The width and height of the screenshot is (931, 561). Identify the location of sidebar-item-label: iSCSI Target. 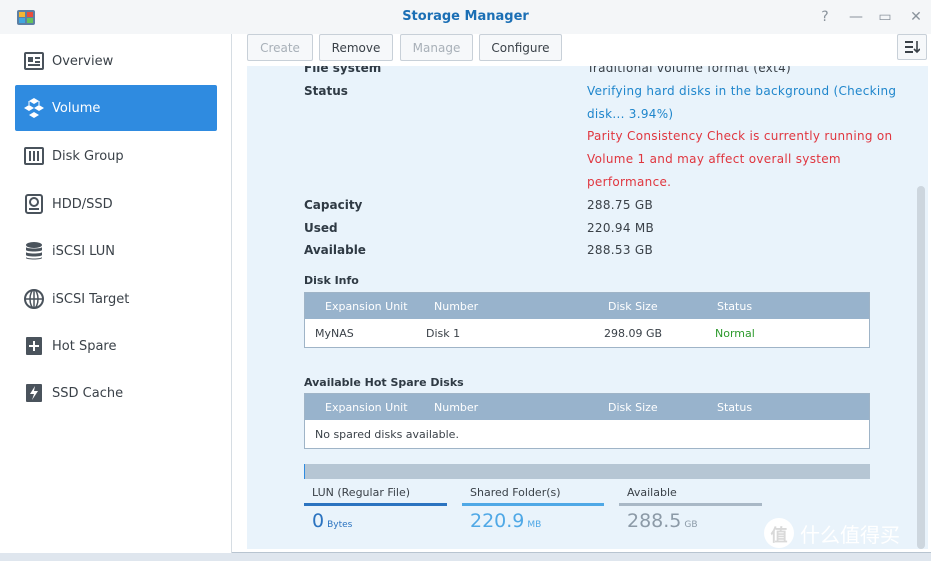
(91, 299).